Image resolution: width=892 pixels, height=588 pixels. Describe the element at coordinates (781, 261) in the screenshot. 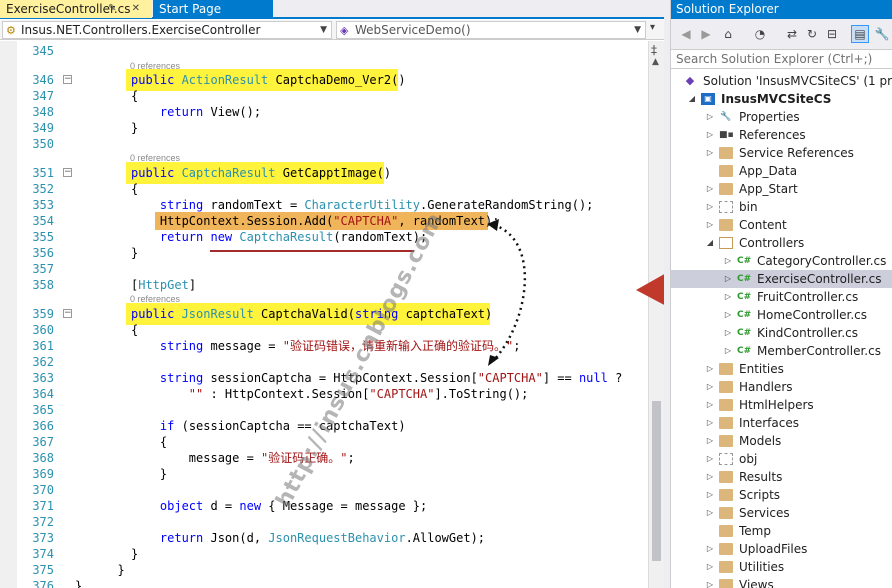

I see `tree-item: ▷ C# CategoryController.cs` at that location.